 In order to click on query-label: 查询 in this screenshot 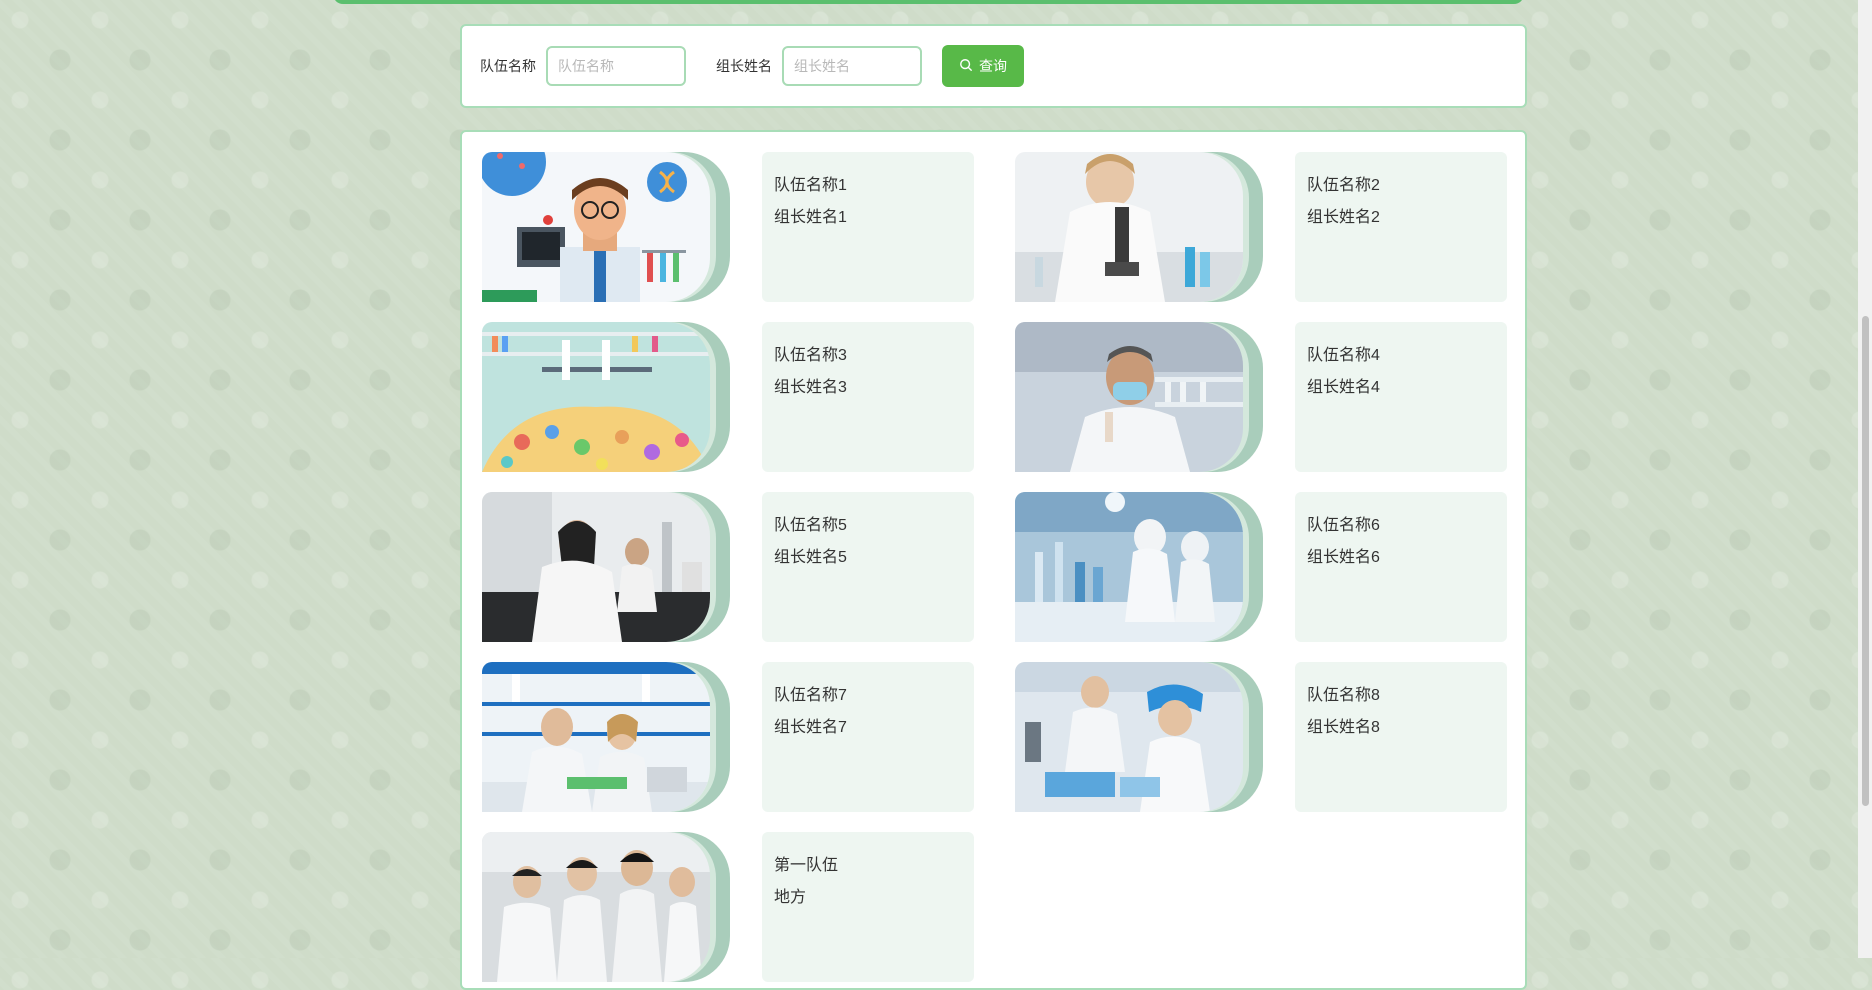, I will do `click(993, 66)`.